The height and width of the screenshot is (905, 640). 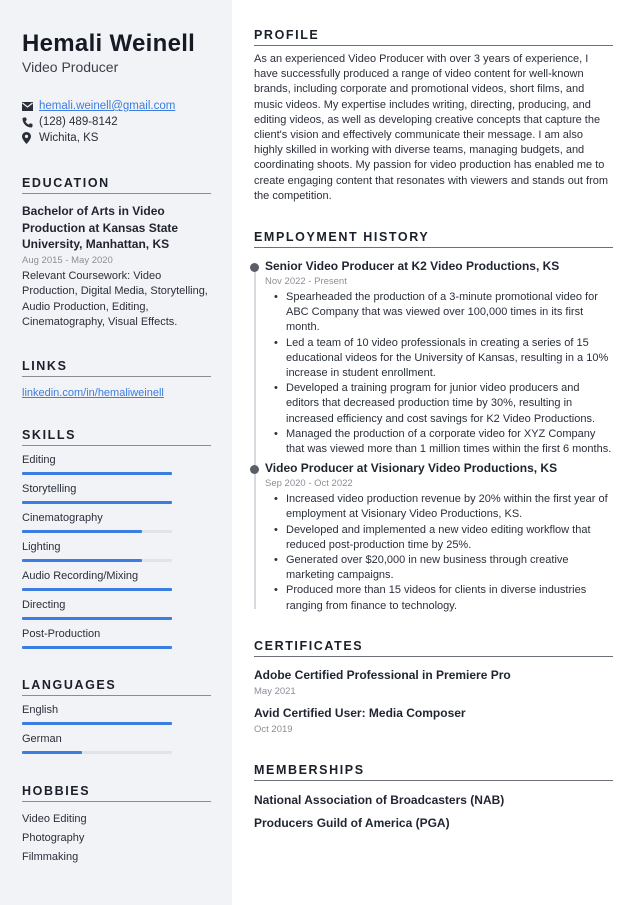 What do you see at coordinates (39, 459) in the screenshot?
I see `skill-label: Editing` at bounding box center [39, 459].